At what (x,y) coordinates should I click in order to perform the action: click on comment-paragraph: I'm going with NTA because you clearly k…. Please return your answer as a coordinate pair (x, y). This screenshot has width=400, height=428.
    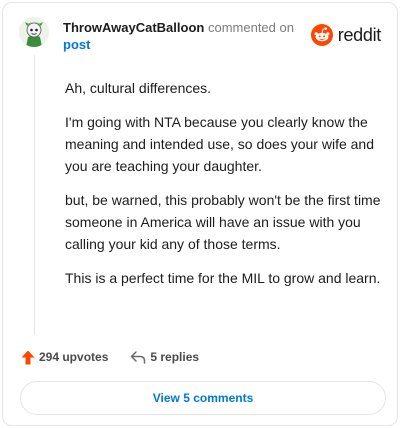
    Looking at the image, I should click on (219, 144).